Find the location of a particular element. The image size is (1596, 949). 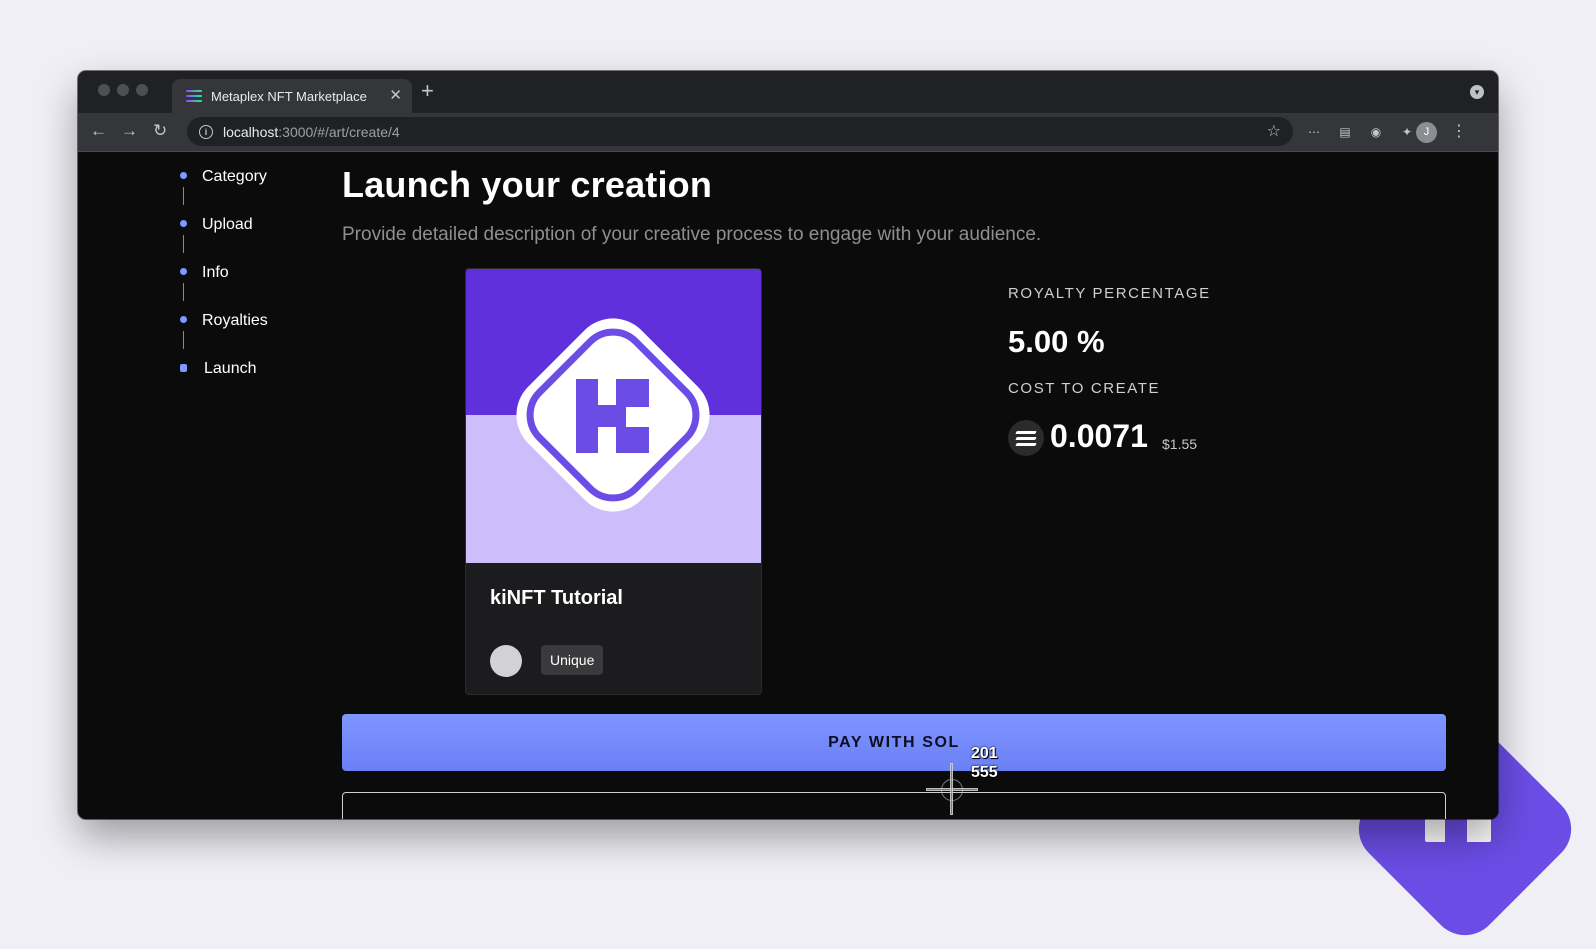

browser-menu-icon: ⋮ is located at coordinates (1459, 131).